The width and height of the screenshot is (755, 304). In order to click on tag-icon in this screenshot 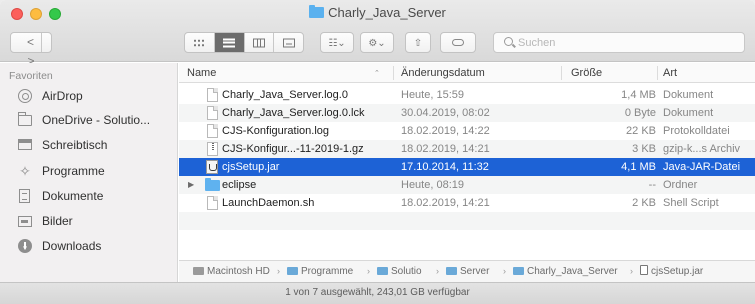, I will do `click(458, 42)`.